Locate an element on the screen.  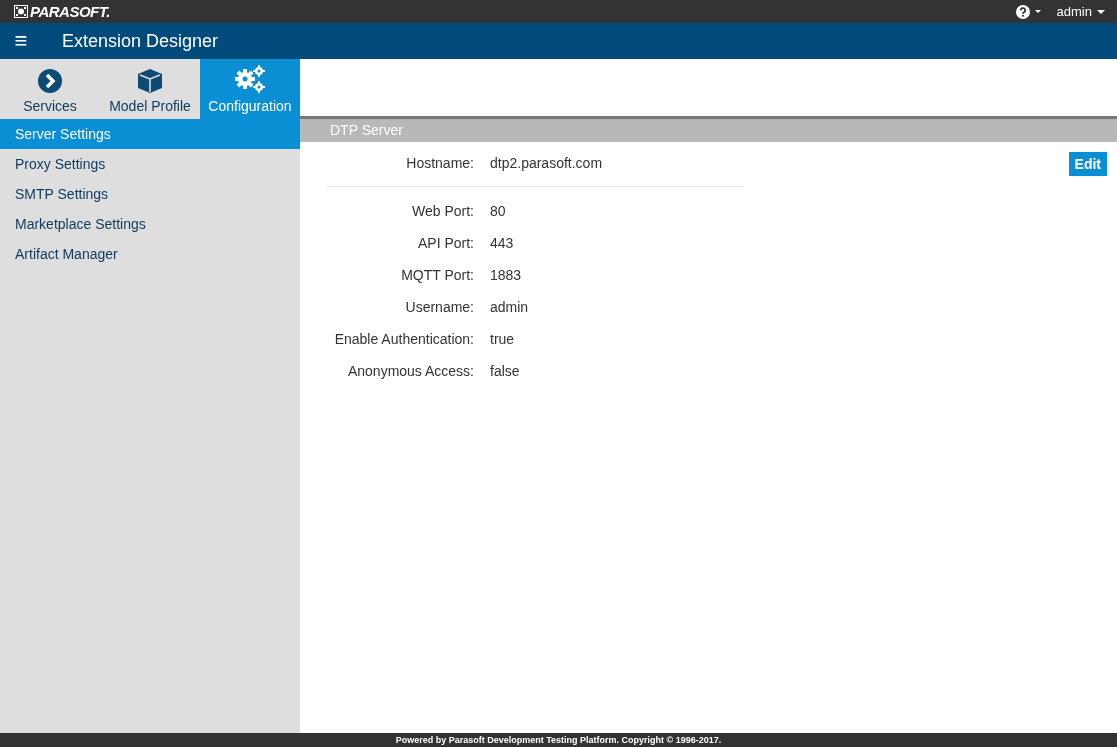
field-value: 80 is located at coordinates (498, 211).